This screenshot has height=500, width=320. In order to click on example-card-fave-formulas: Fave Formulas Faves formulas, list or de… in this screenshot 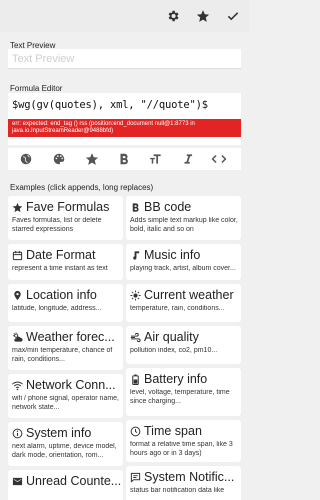, I will do `click(65, 218)`.